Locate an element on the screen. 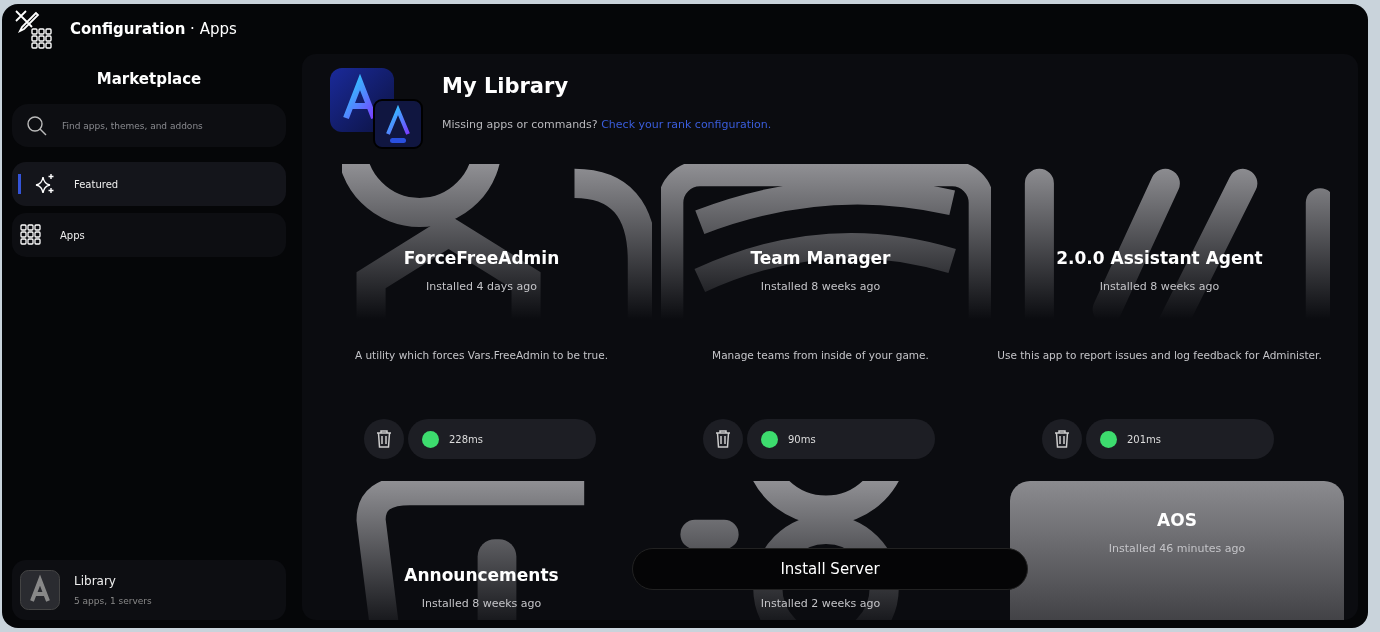 The image size is (1380, 632). app-logo-icon is located at coordinates (376, 110).